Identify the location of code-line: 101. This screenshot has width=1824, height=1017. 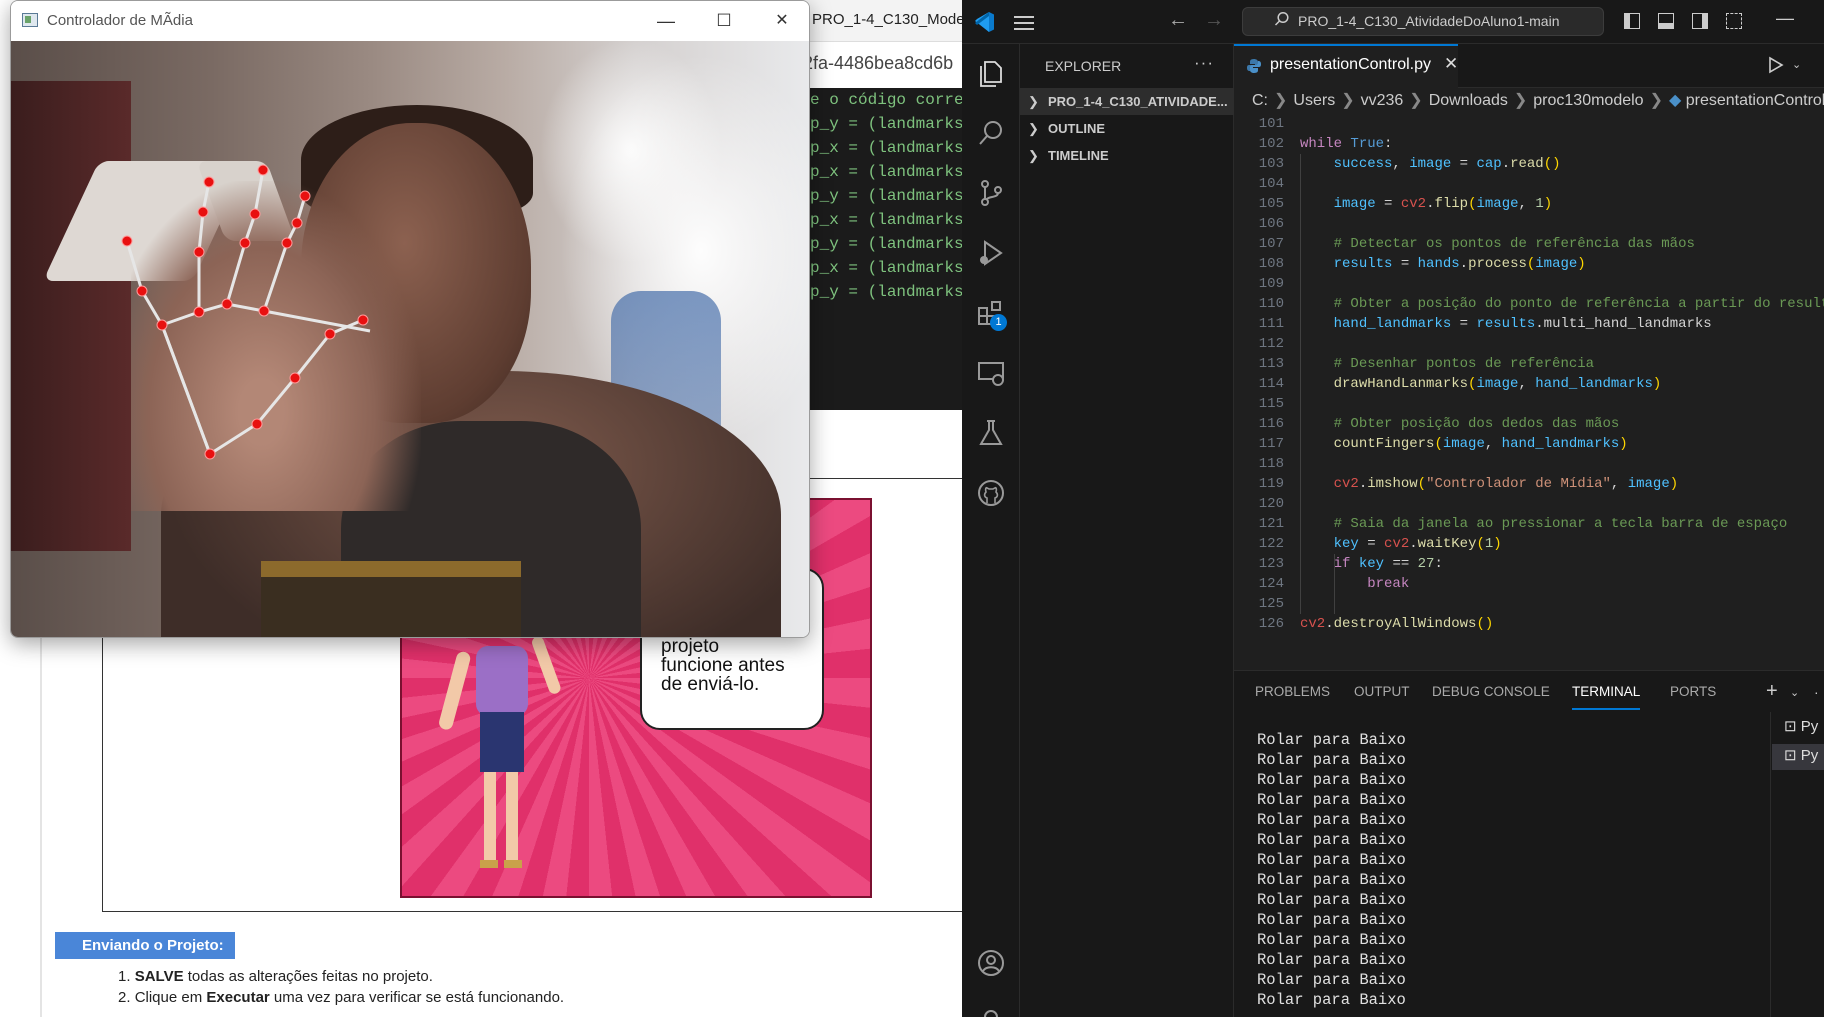
(1529, 124).